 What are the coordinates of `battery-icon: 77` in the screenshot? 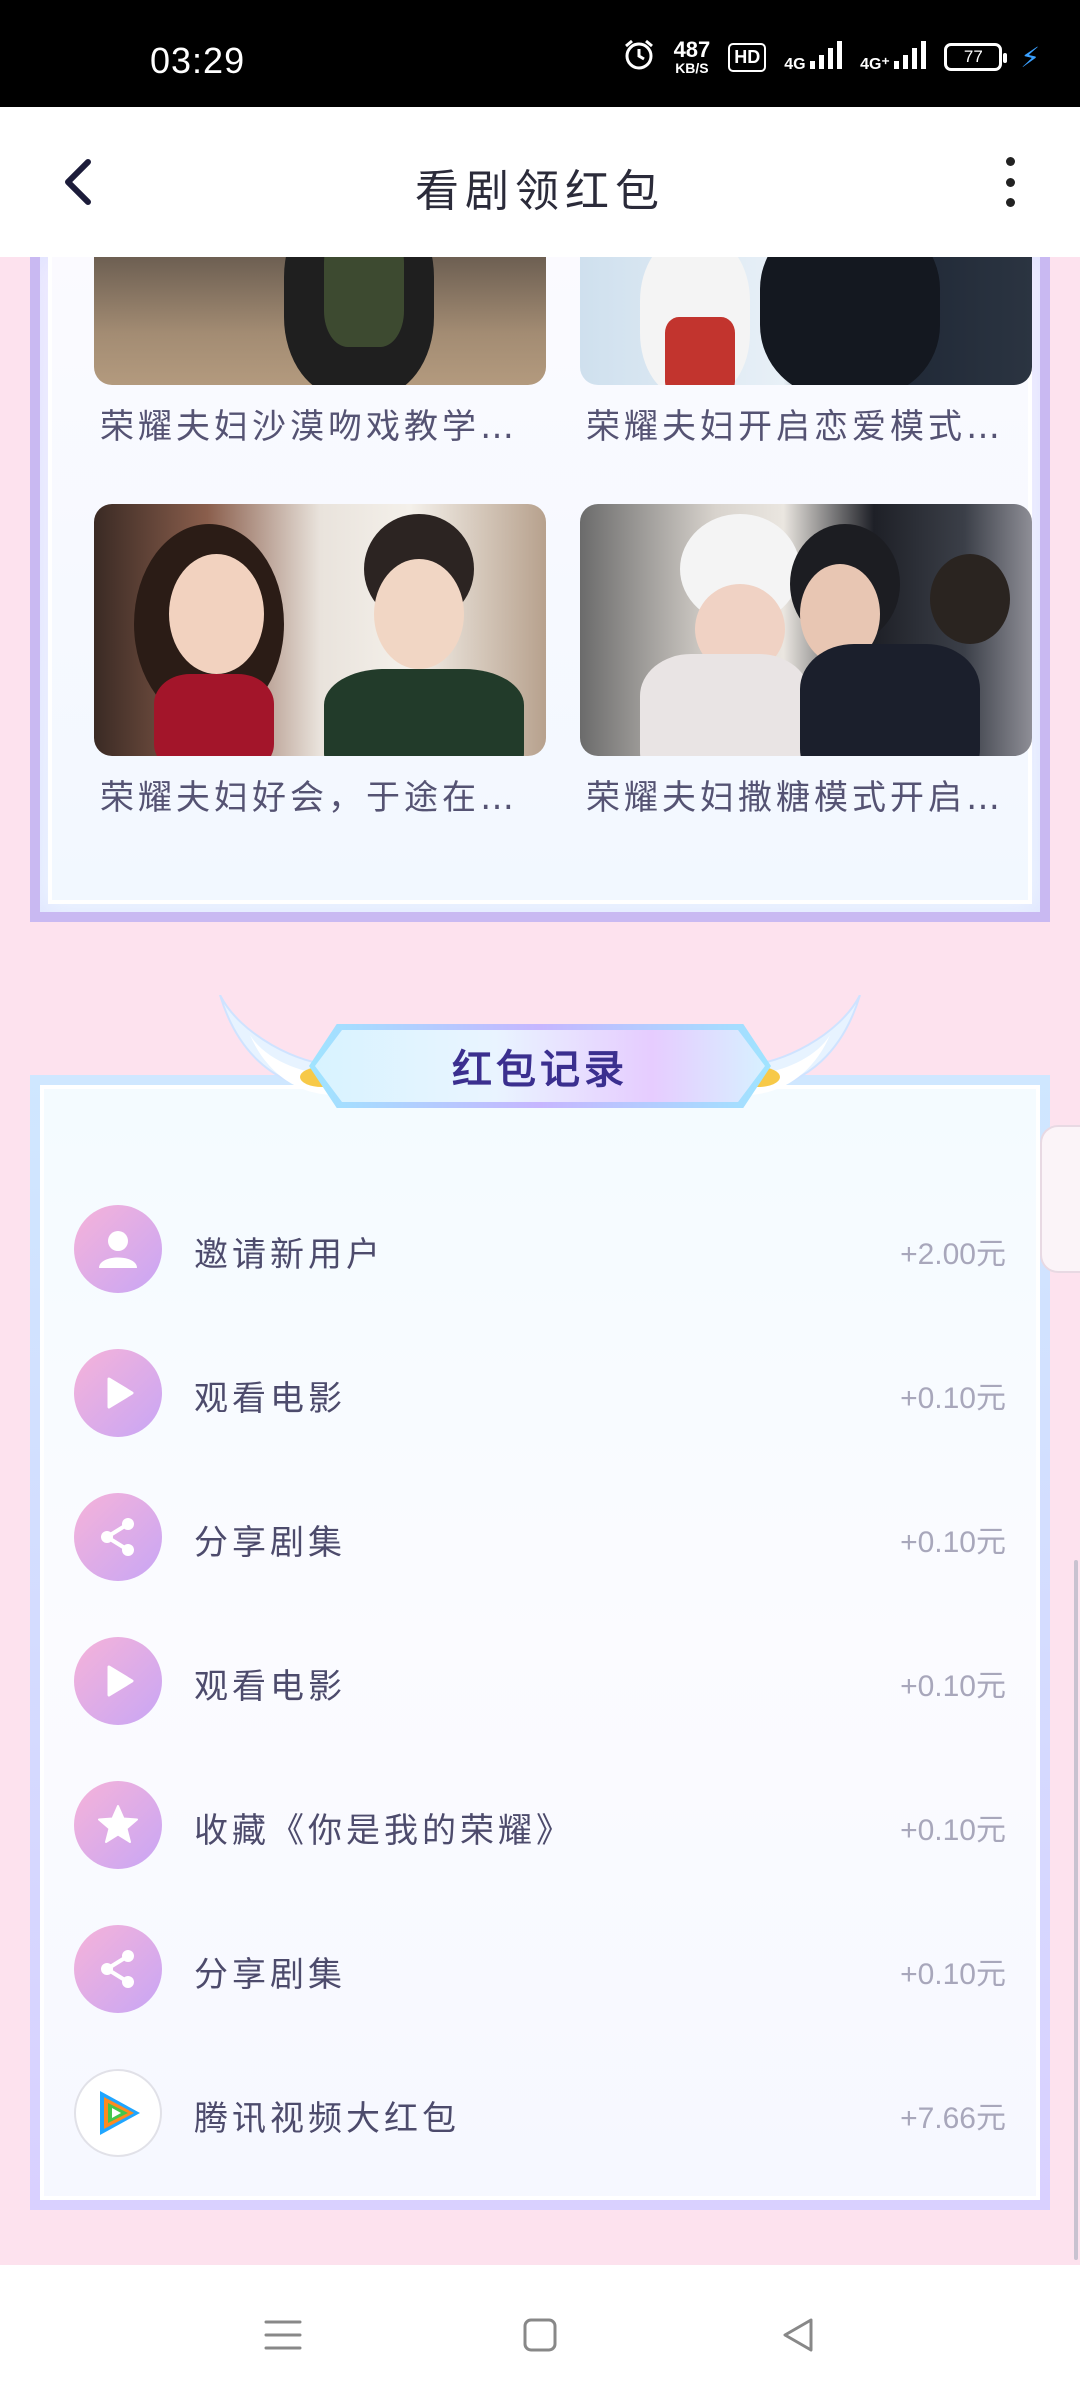 It's located at (976, 57).